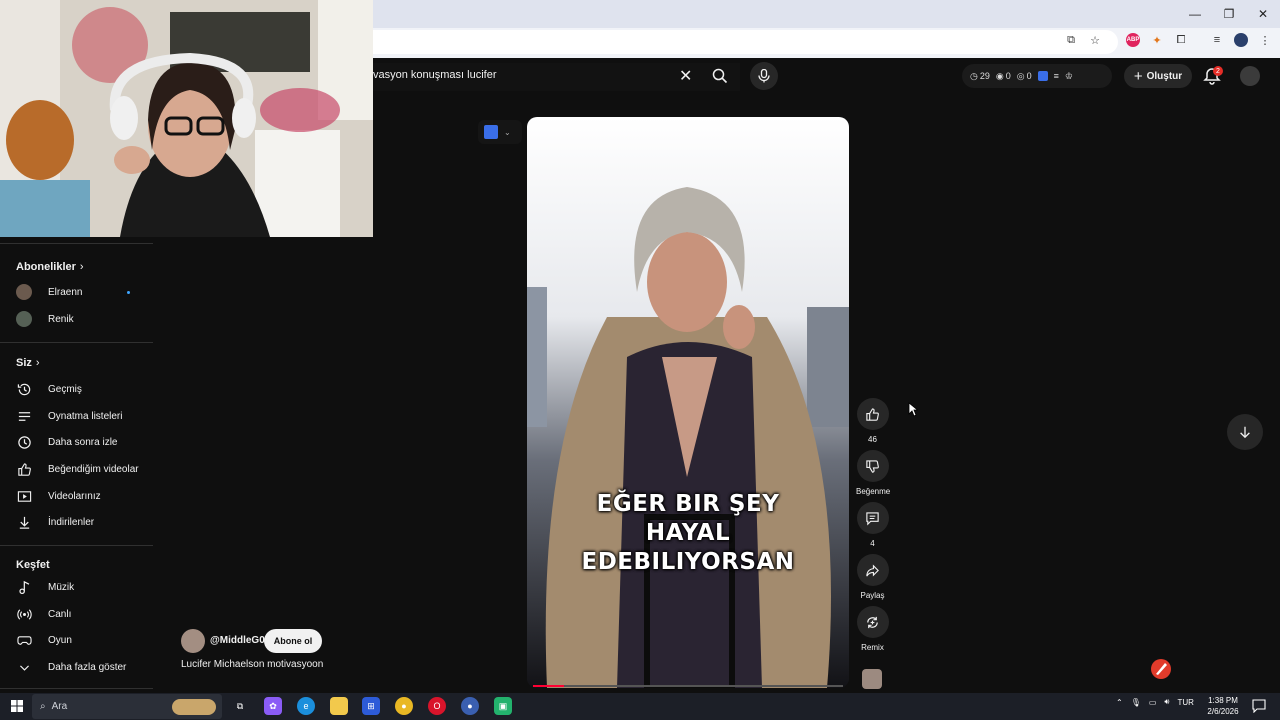 The image size is (1280, 720). I want to click on caption-line: EĞER BIR ŞEY, so click(688, 504).